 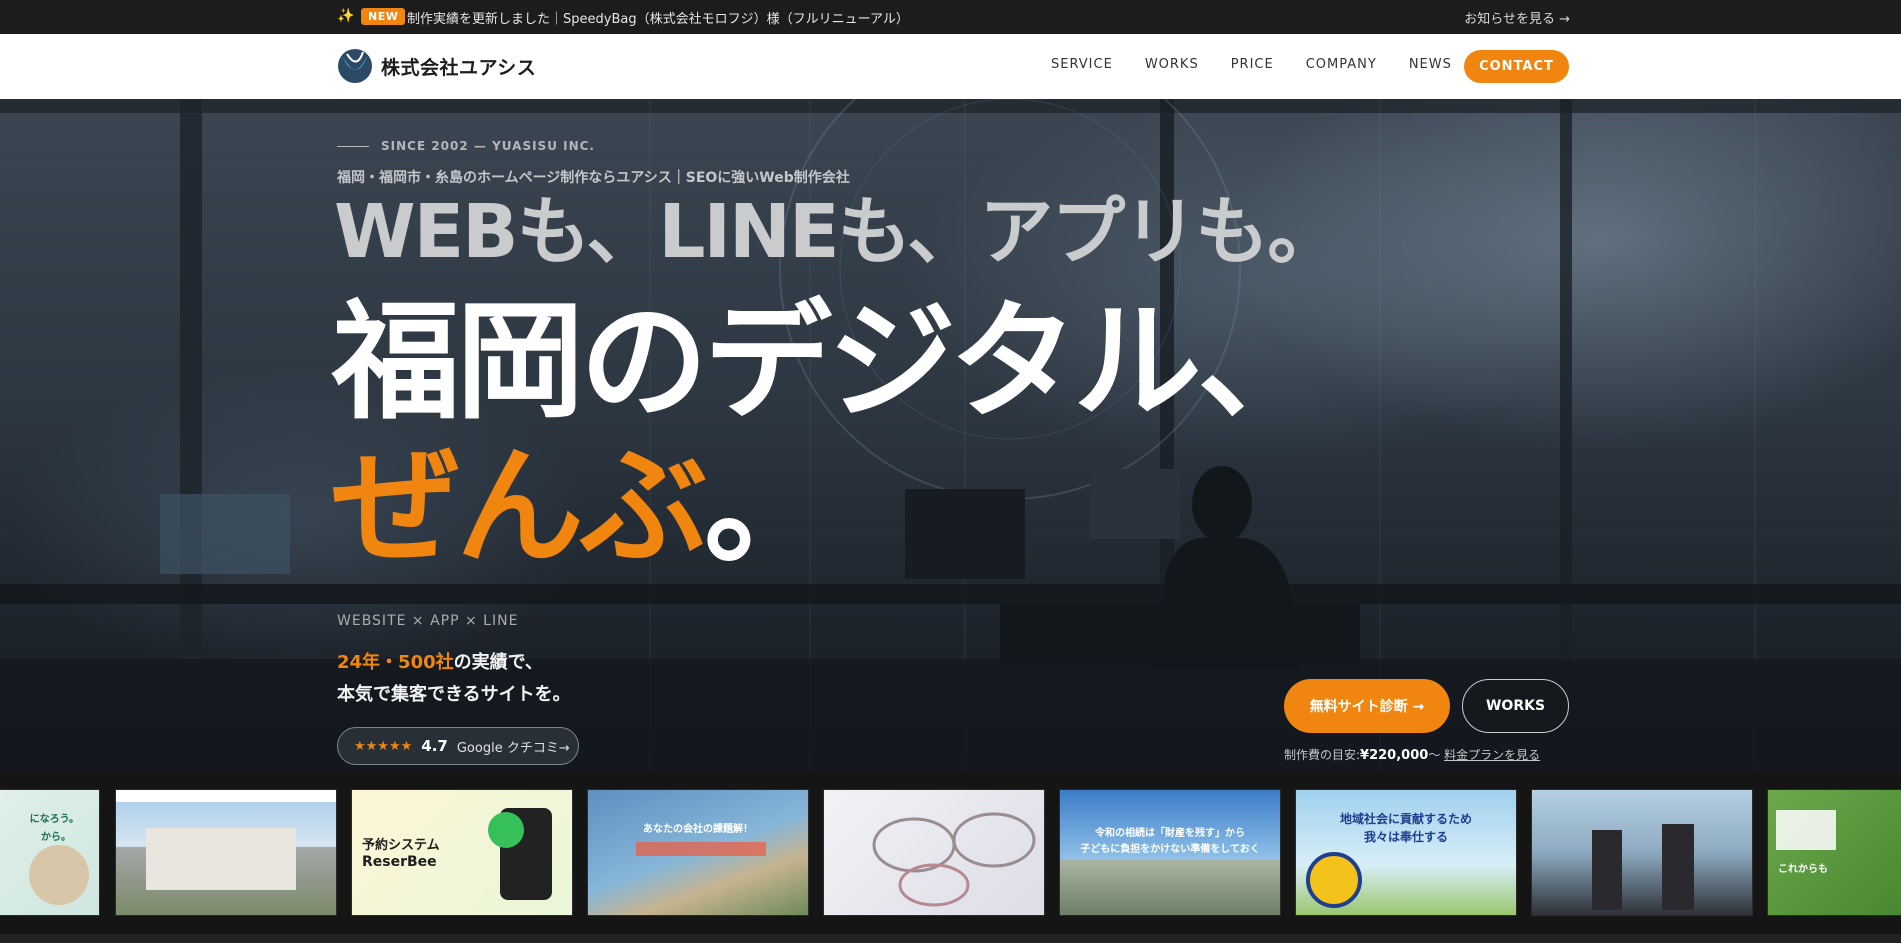 I want to click on work-thumbnail: 予約システム ReserBee, so click(x=462, y=852).